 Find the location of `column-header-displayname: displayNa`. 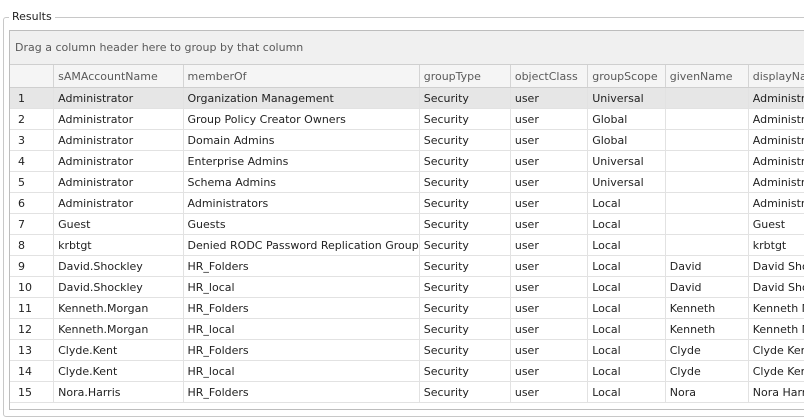

column-header-displayname: displayNa is located at coordinates (776, 76).